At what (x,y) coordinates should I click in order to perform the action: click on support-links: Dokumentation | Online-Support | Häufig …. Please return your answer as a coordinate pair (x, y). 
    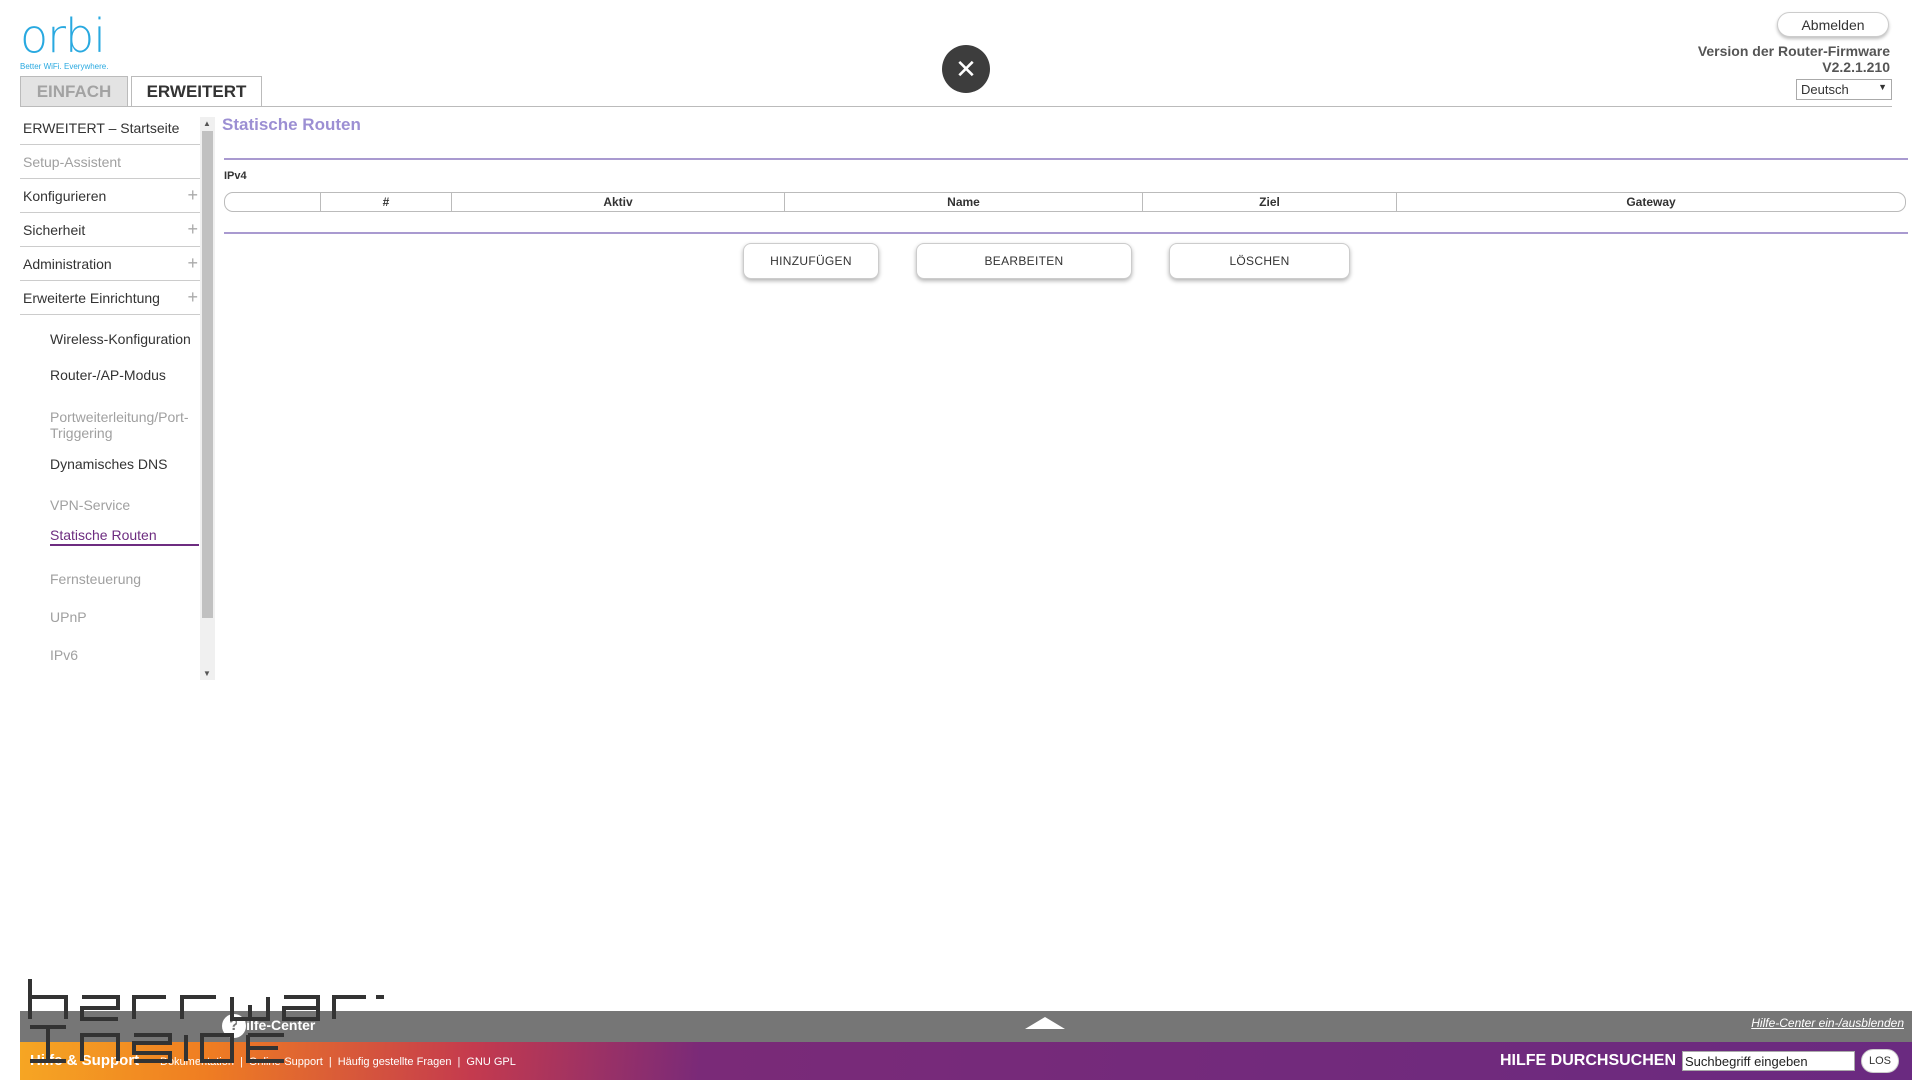
    Looking at the image, I should click on (338, 1062).